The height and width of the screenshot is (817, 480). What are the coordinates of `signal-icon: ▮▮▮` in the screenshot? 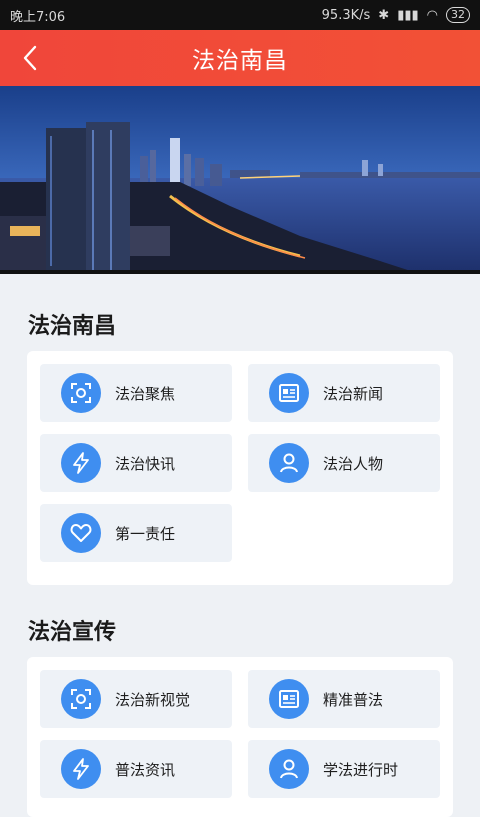 It's located at (408, 15).